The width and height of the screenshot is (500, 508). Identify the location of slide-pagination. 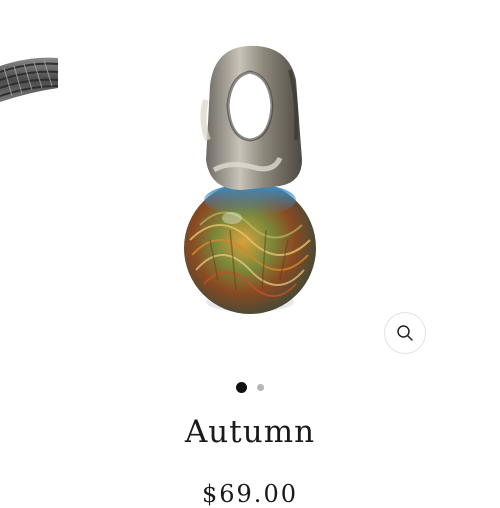
(250, 387).